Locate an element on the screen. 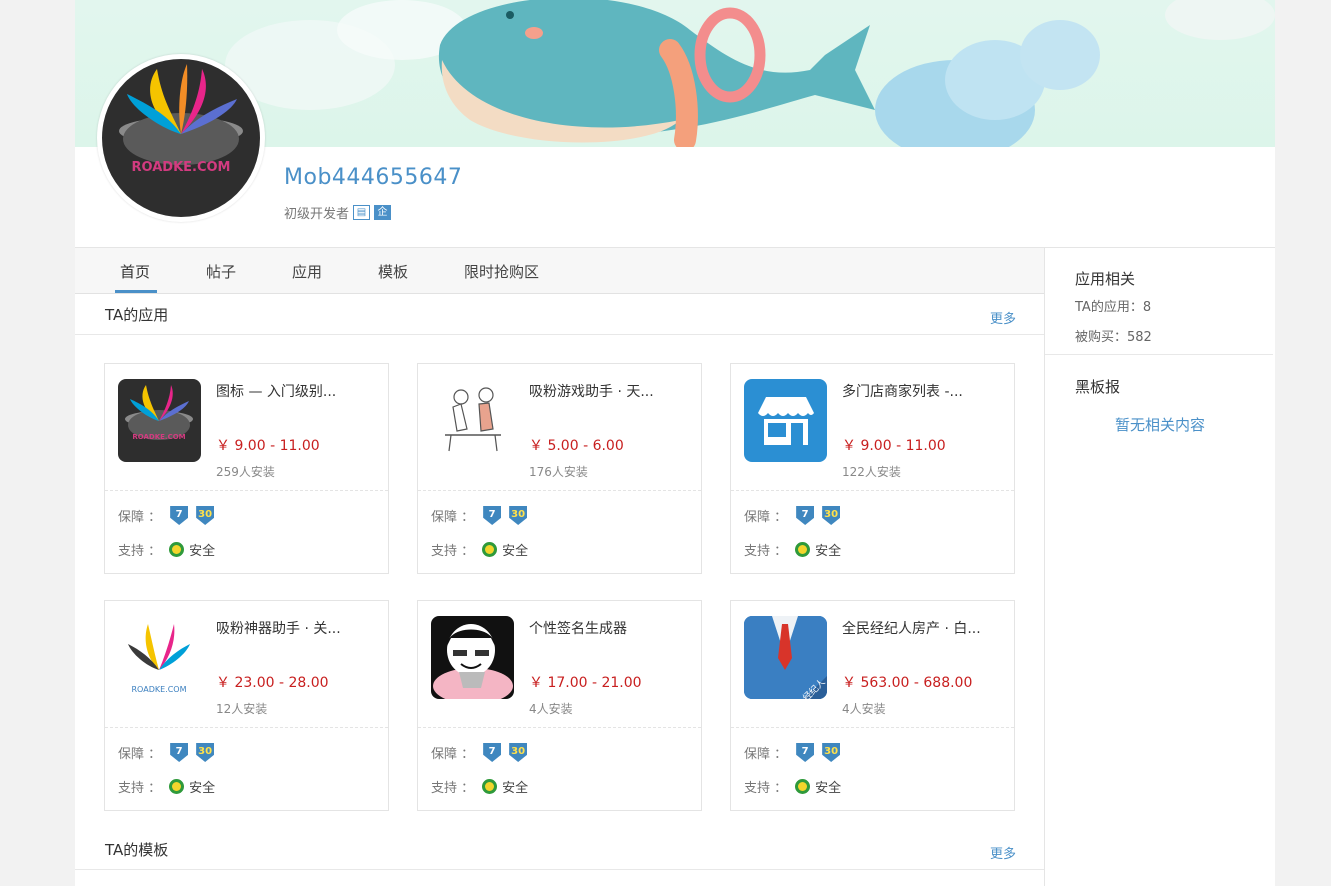 The height and width of the screenshot is (886, 1331). app-name: 个性签名生成器 is located at coordinates (604, 628).